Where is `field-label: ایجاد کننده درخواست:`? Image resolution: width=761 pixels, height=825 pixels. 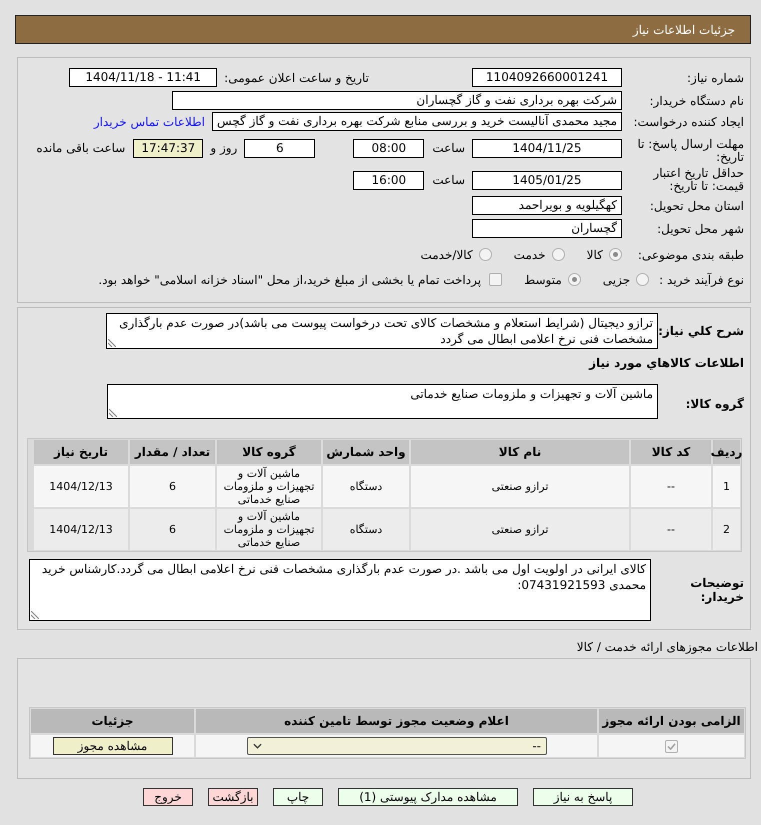 field-label: ایجاد کننده درخواست: is located at coordinates (688, 122).